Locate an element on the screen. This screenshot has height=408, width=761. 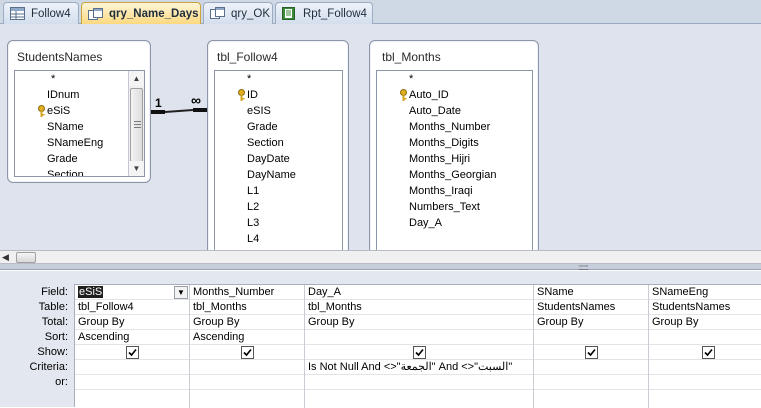
design-horizontal-scrollbar: ◀ is located at coordinates (380, 257).